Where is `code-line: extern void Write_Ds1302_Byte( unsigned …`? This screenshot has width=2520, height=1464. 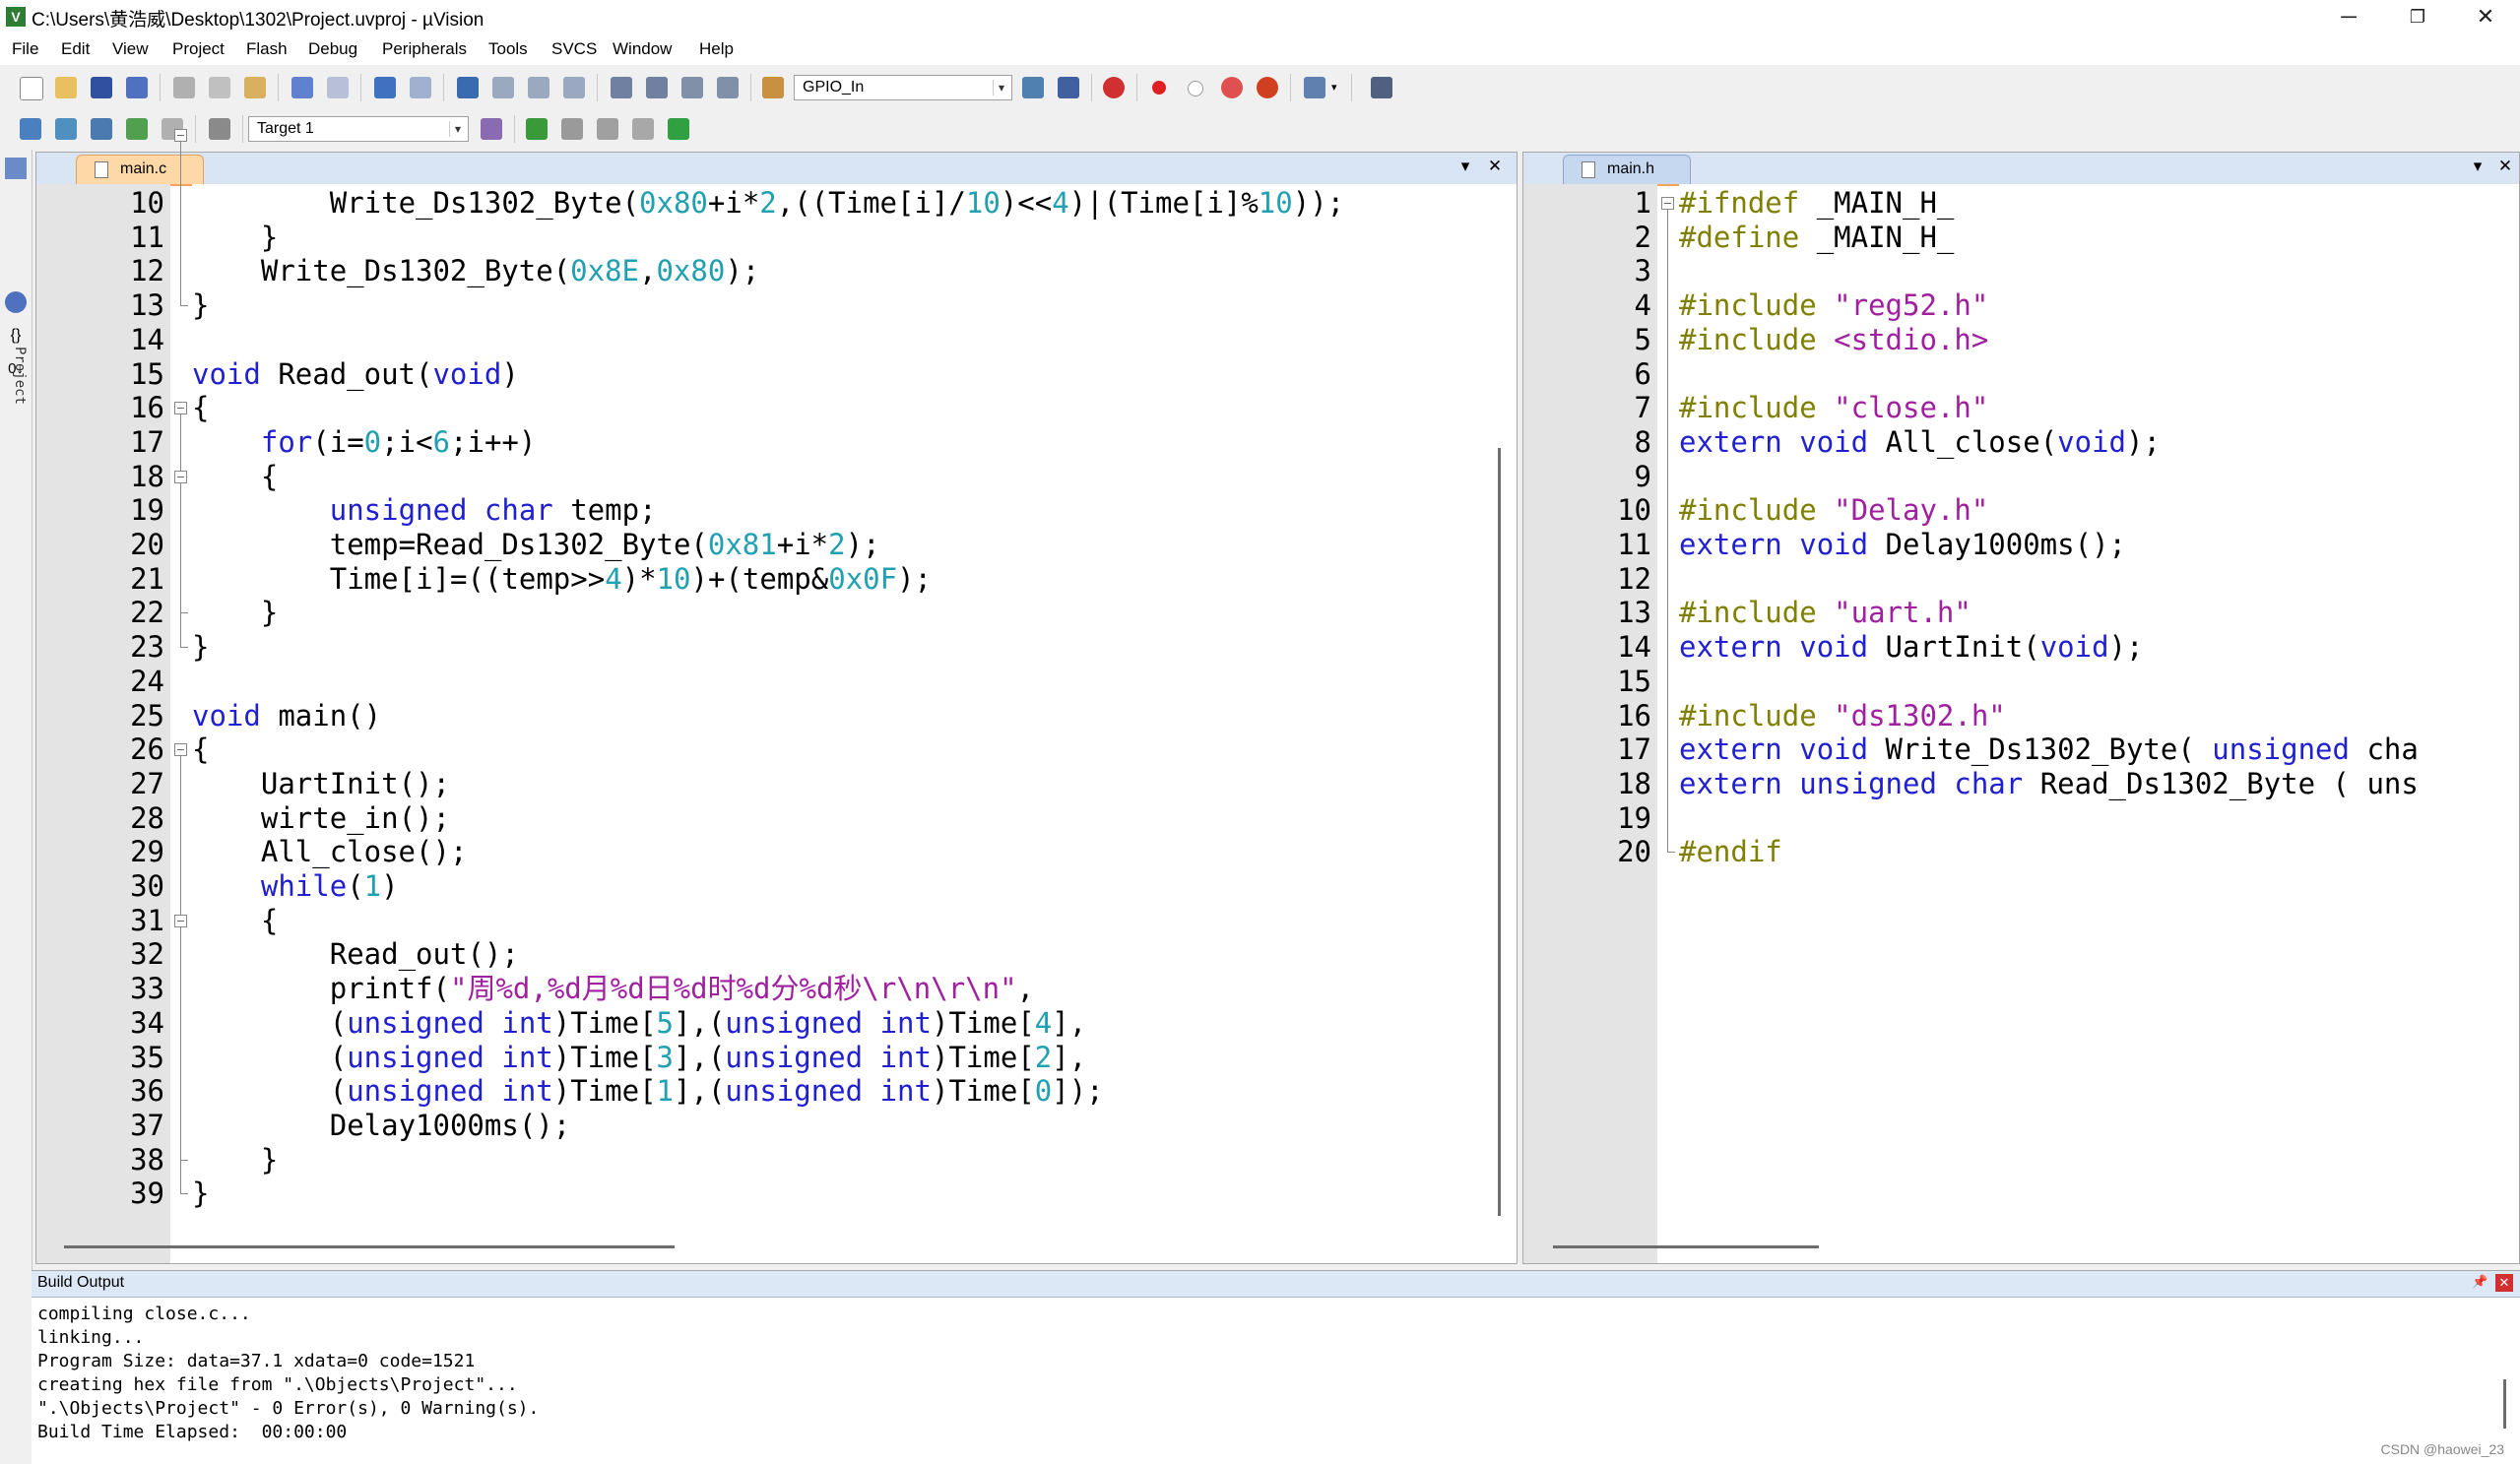 code-line: extern void Write_Ds1302_Byte( unsigned … is located at coordinates (2049, 749).